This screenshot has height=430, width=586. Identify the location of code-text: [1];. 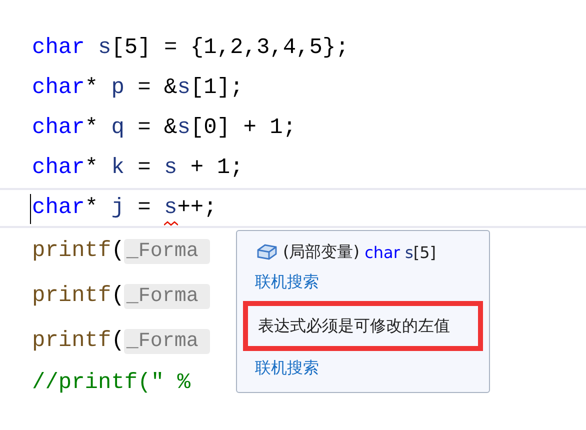
(217, 87).